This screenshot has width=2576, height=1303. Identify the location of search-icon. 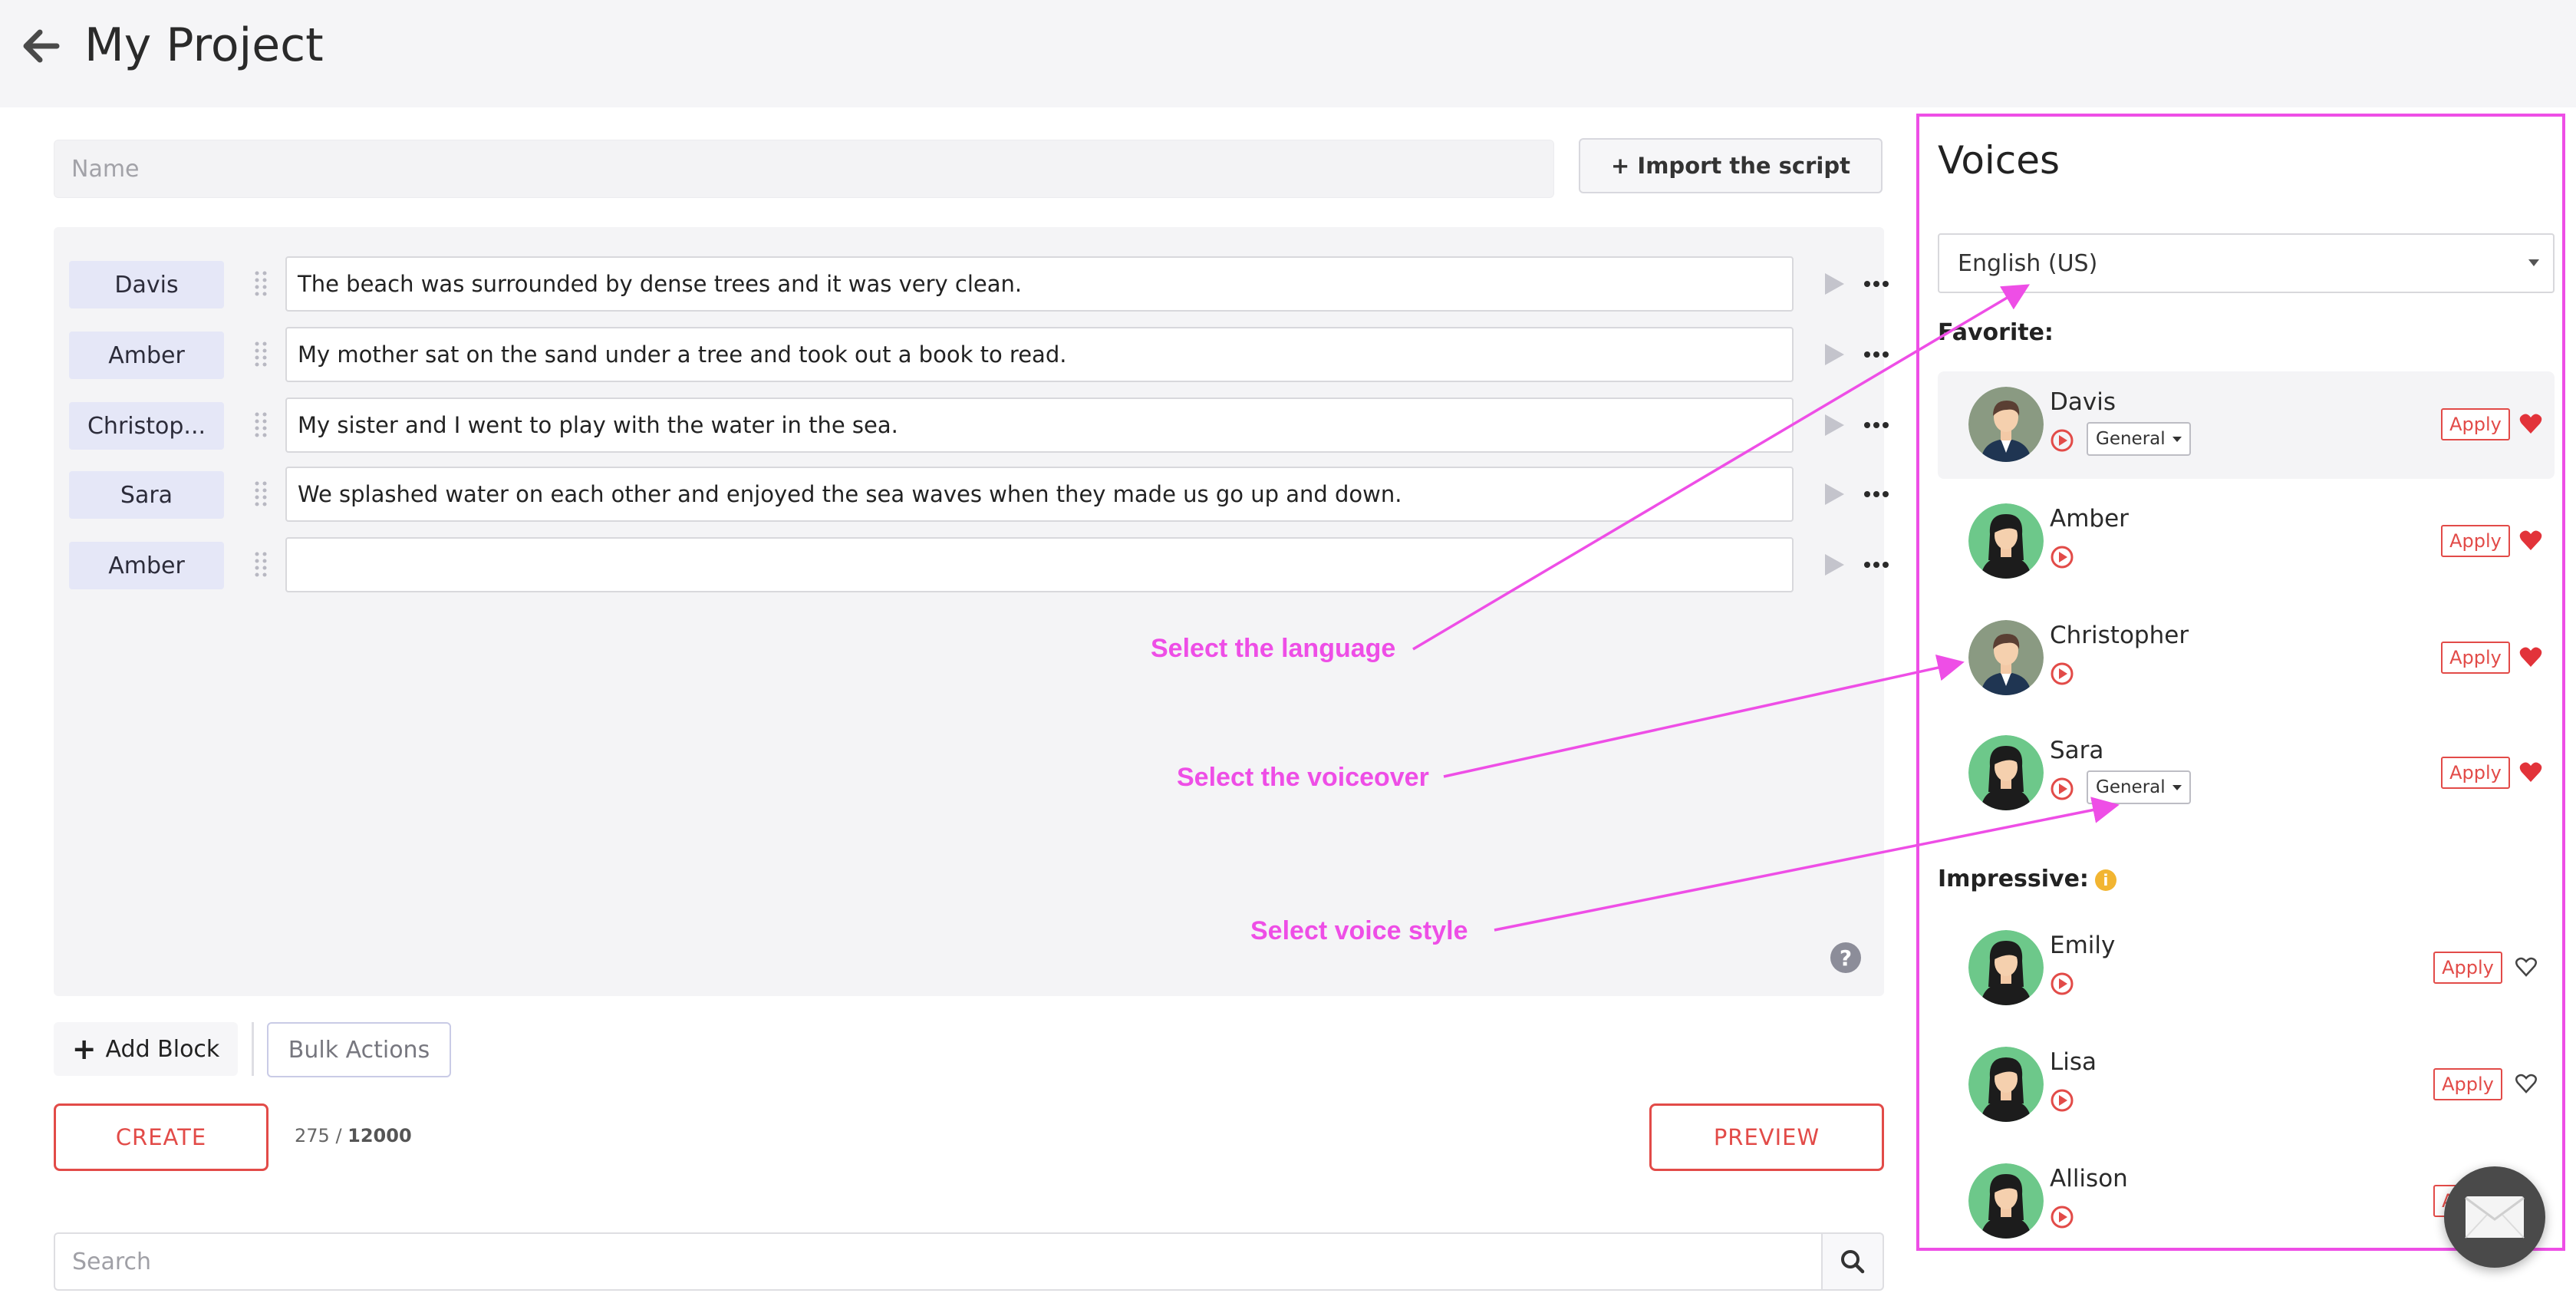
(1853, 1262).